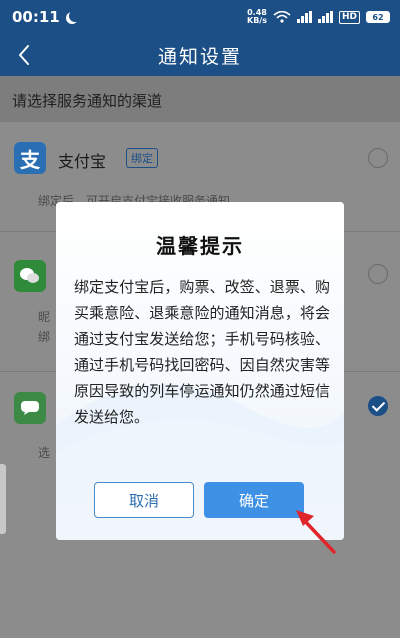 Image resolution: width=400 pixels, height=638 pixels. Describe the element at coordinates (3, 499) in the screenshot. I see `edge-handle` at that location.